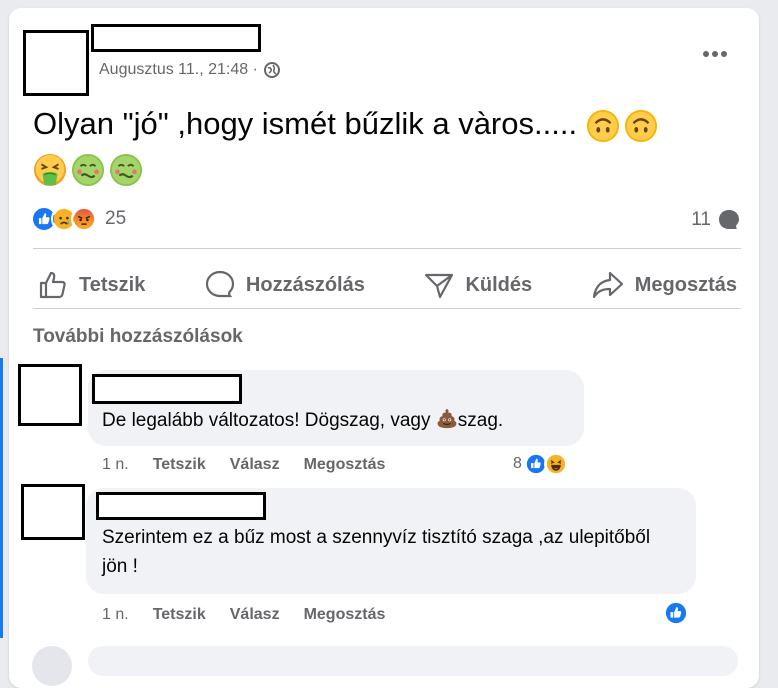  I want to click on more-options-icon, so click(715, 54).